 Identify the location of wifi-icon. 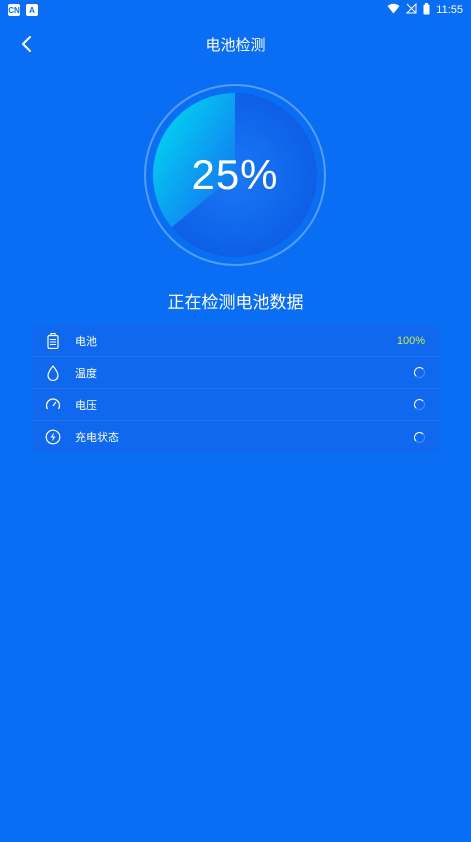
(393, 10).